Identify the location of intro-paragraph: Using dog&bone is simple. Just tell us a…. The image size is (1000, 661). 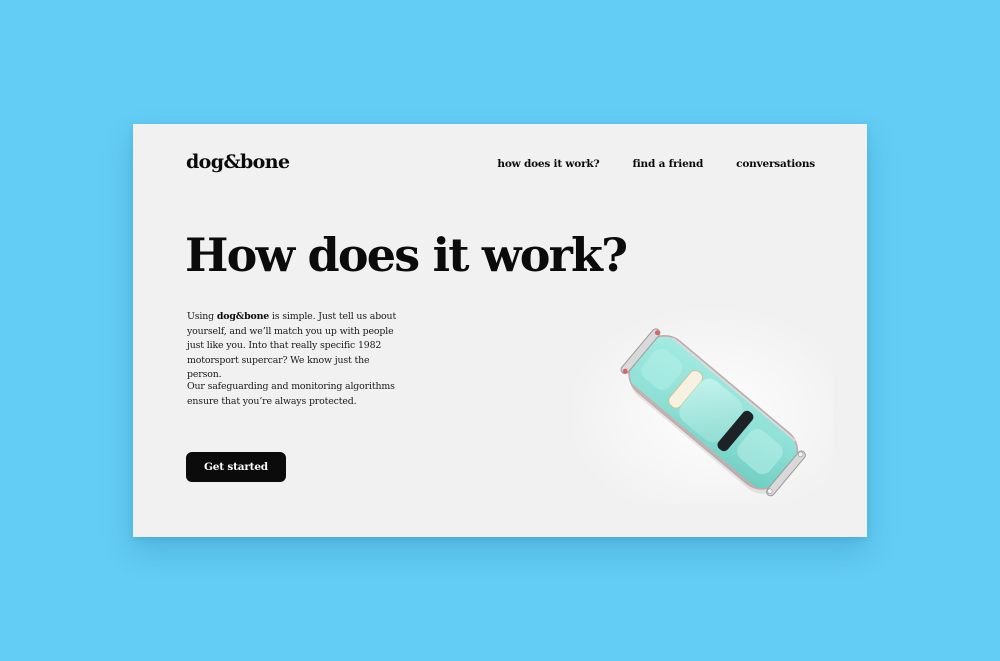
(294, 346).